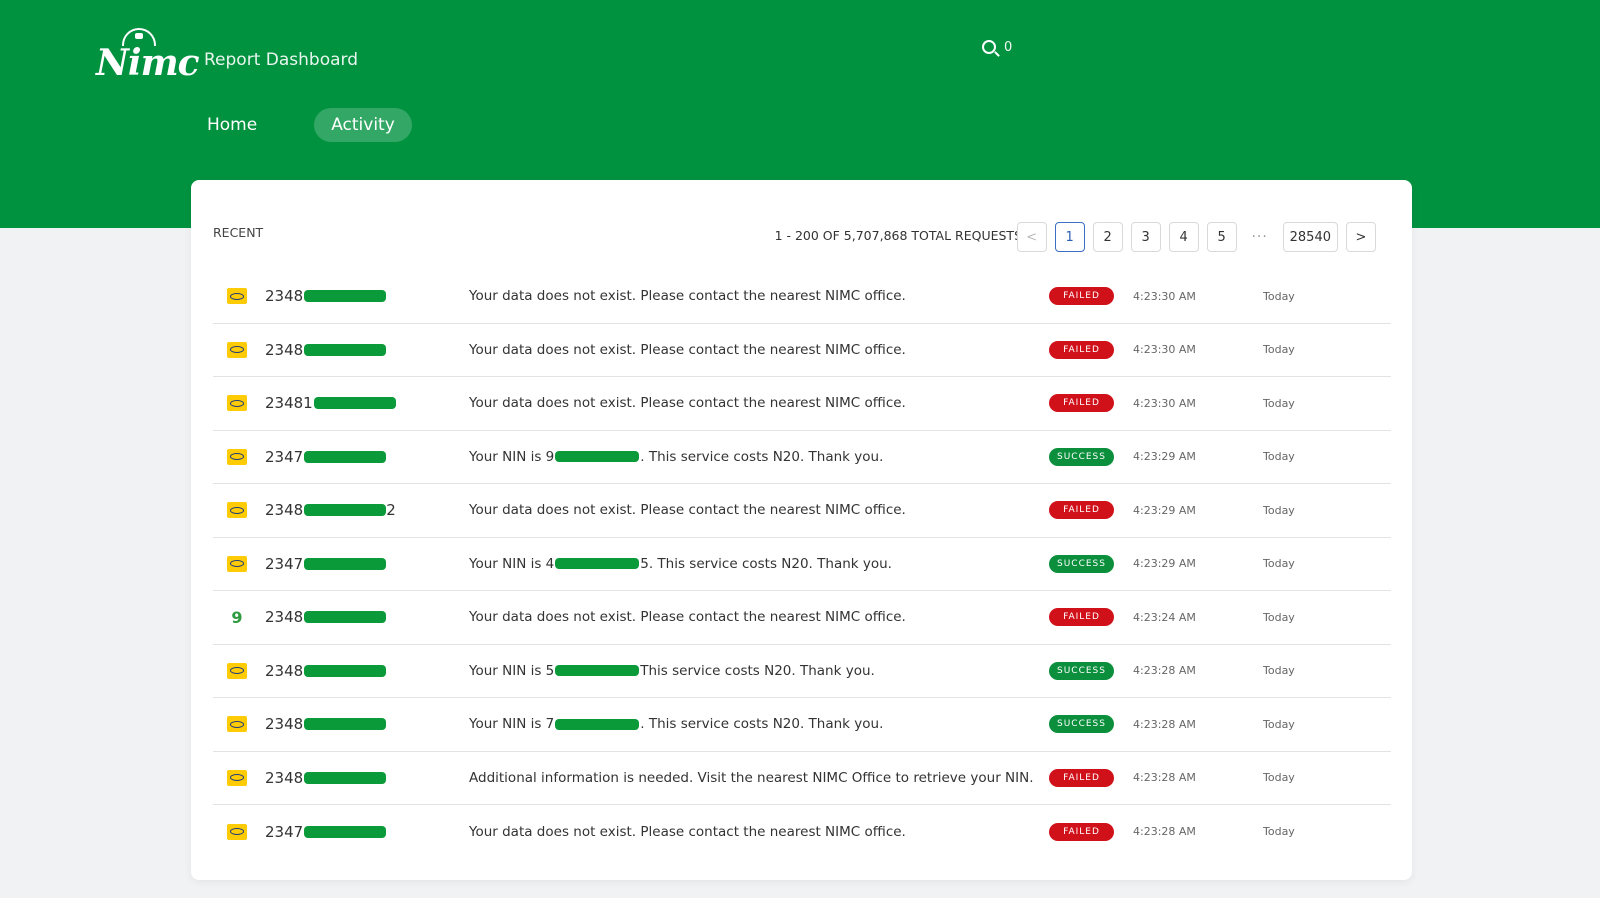 The image size is (1600, 898). I want to click on message-text-tail: 5. This service costs N20. Thank you., so click(766, 563).